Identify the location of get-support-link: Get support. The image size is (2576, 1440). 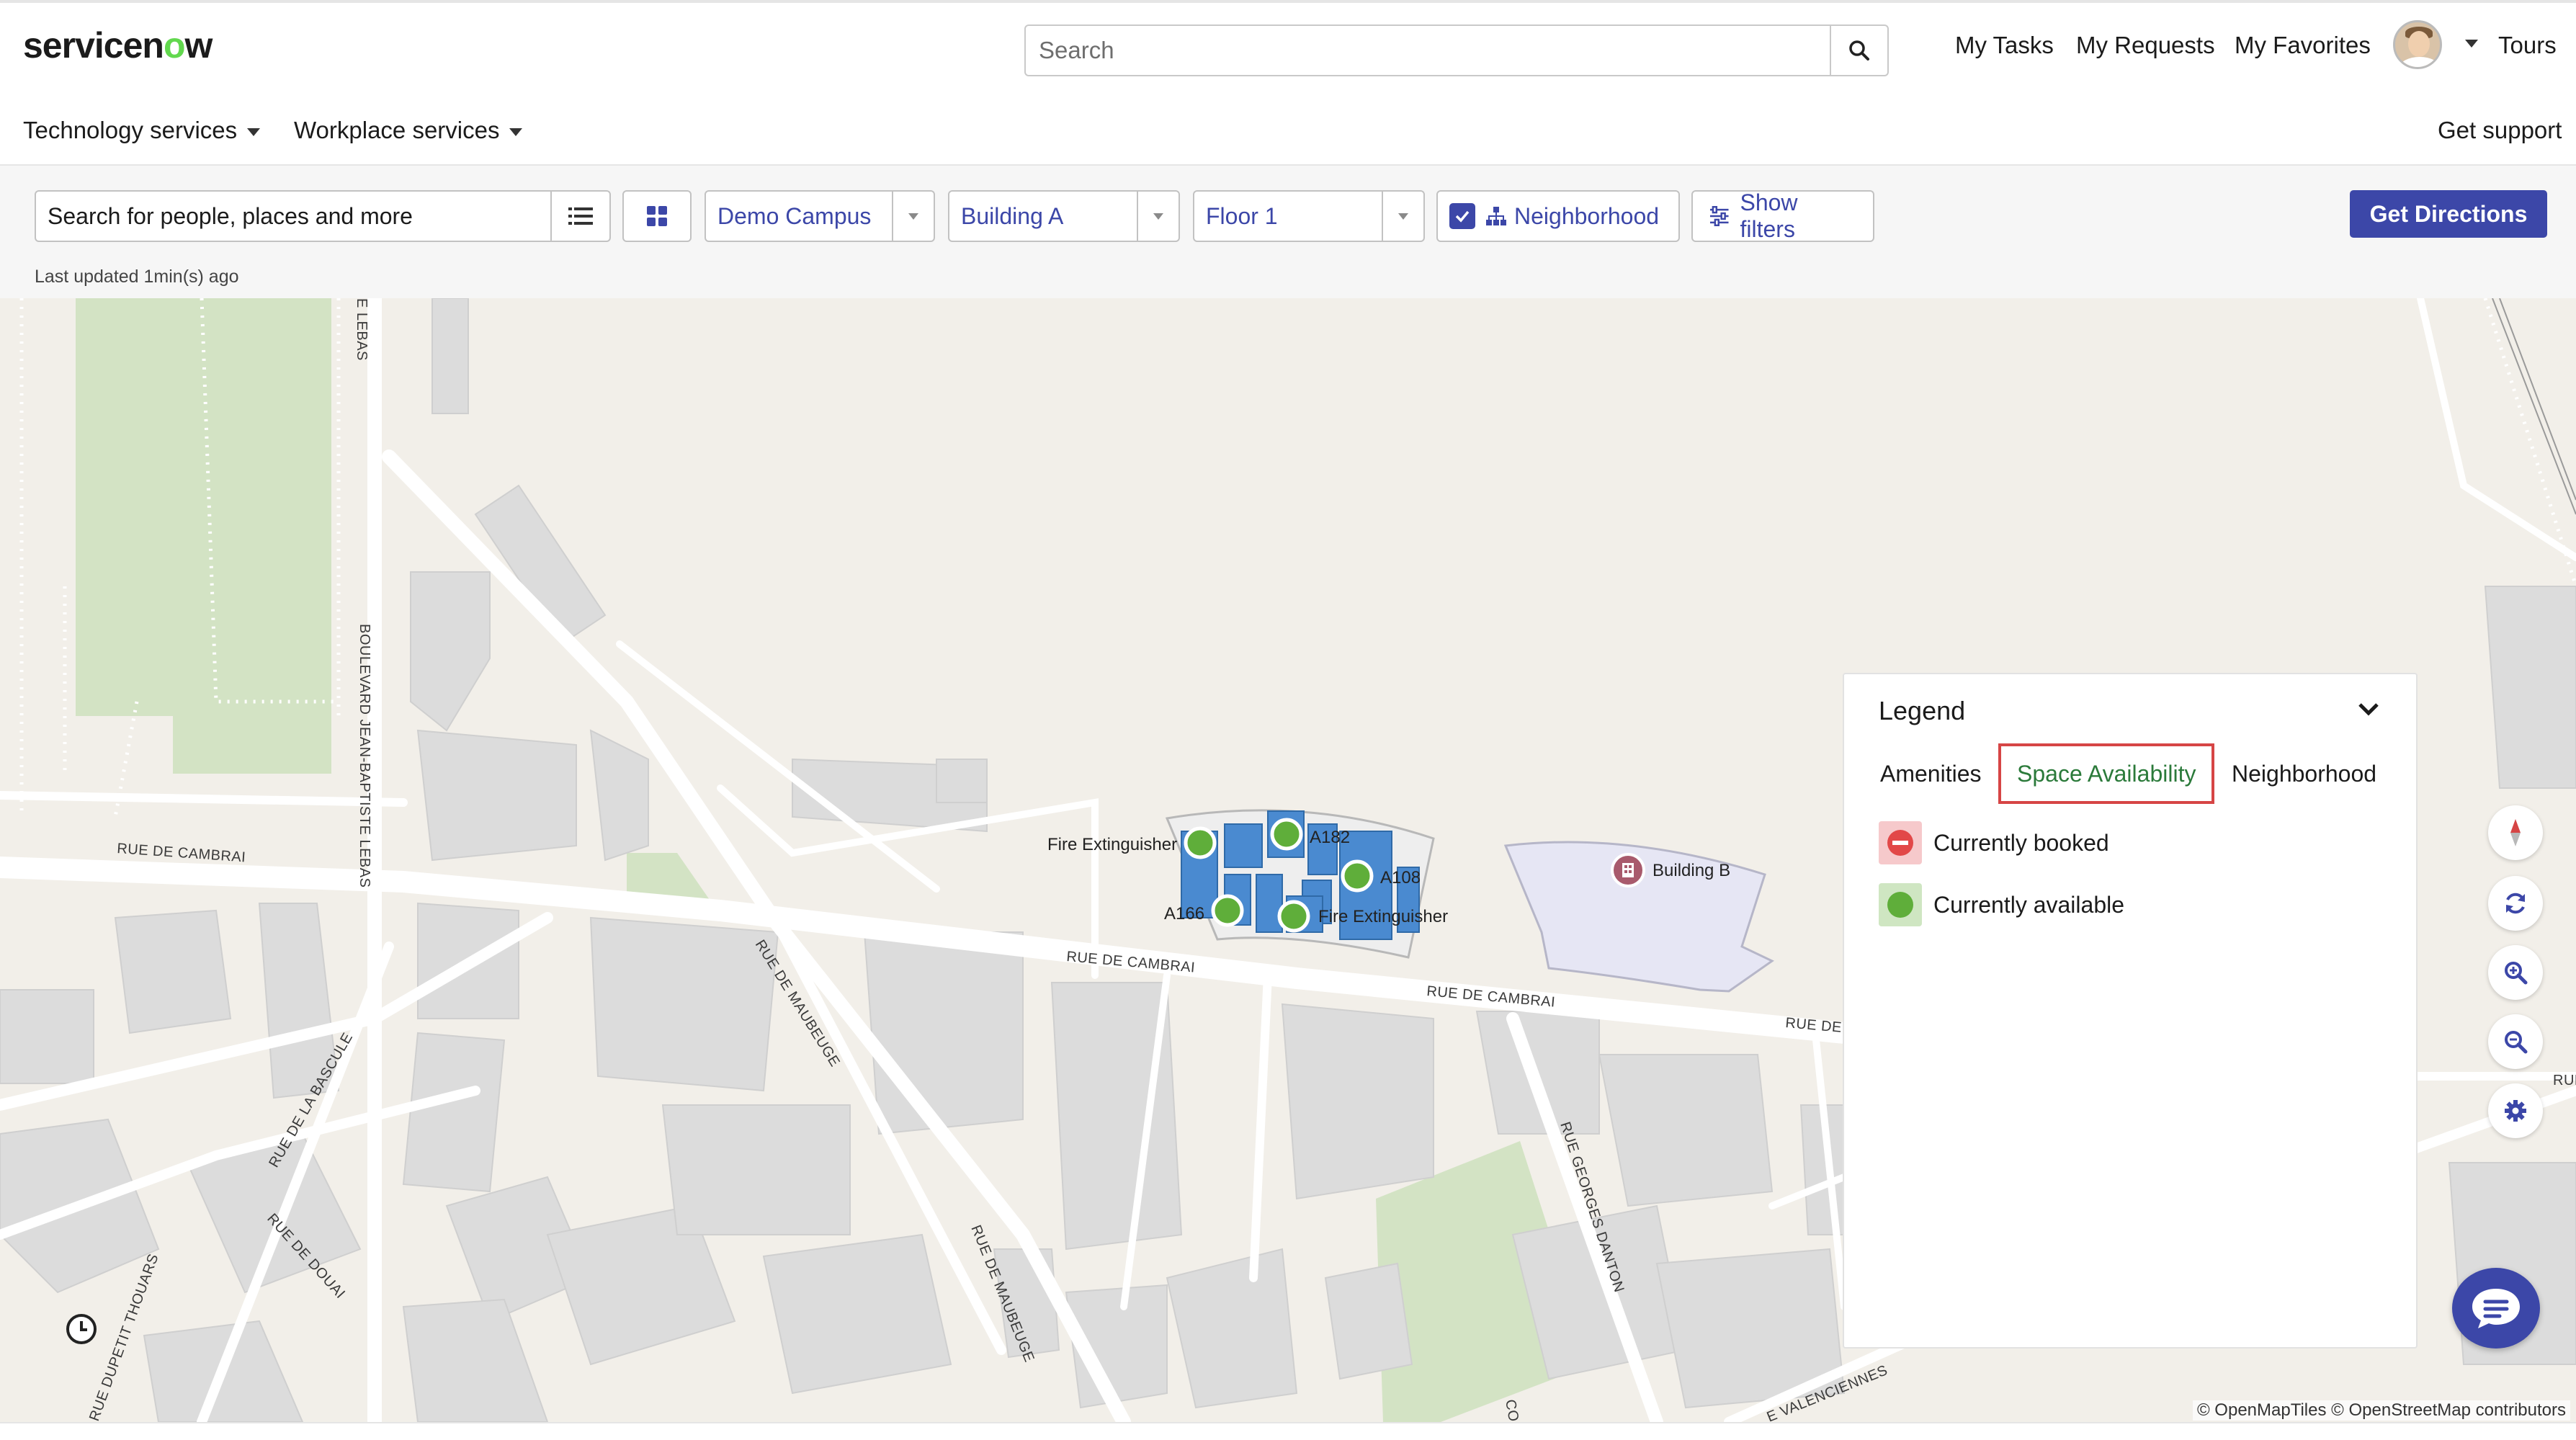
(2500, 130).